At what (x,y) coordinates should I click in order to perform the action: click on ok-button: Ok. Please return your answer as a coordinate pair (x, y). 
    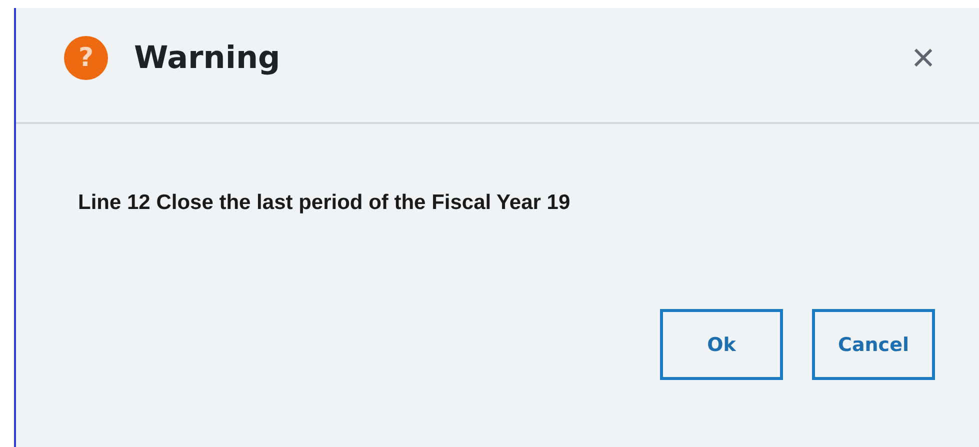
    Looking at the image, I should click on (721, 344).